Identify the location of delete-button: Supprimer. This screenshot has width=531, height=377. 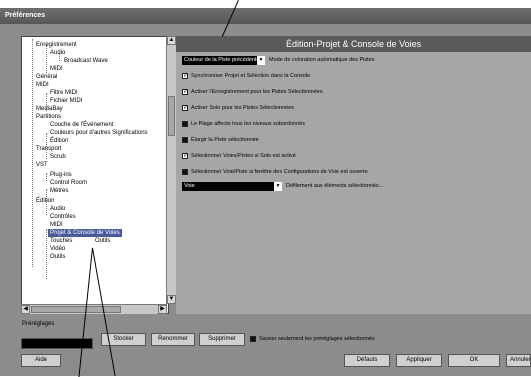
(222, 339).